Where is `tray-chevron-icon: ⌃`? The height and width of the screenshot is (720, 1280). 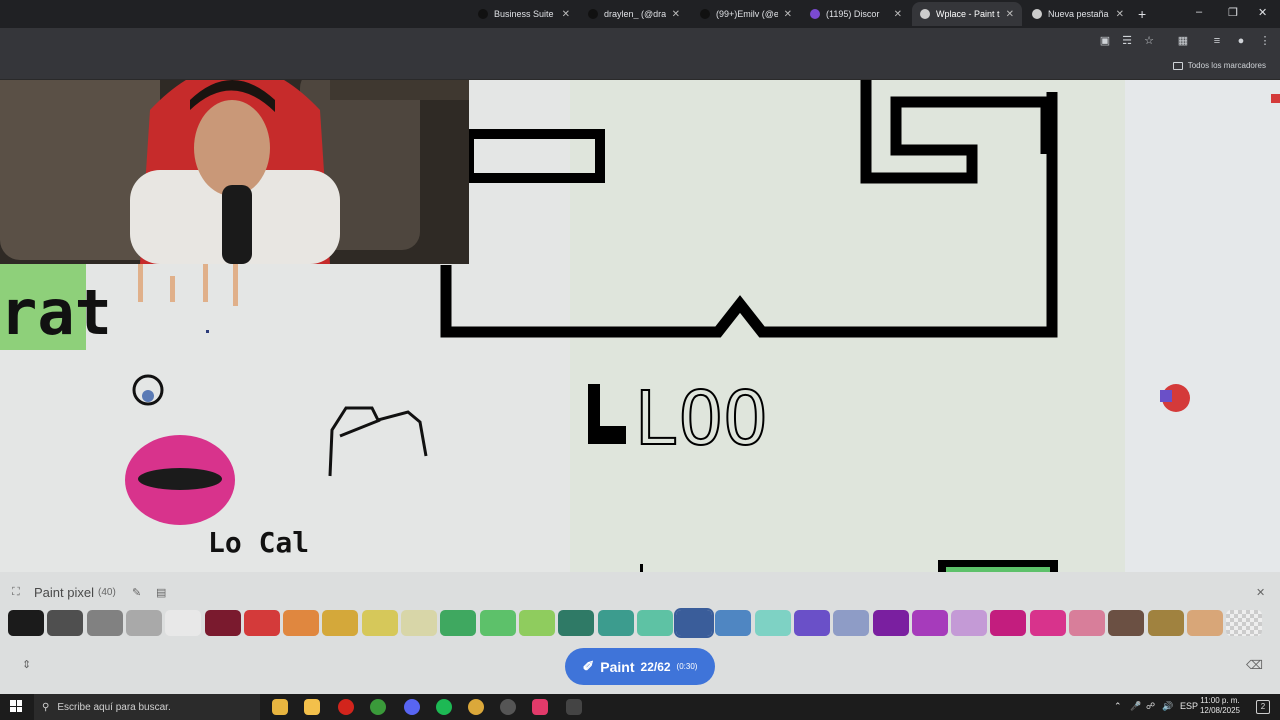 tray-chevron-icon: ⌃ is located at coordinates (1118, 706).